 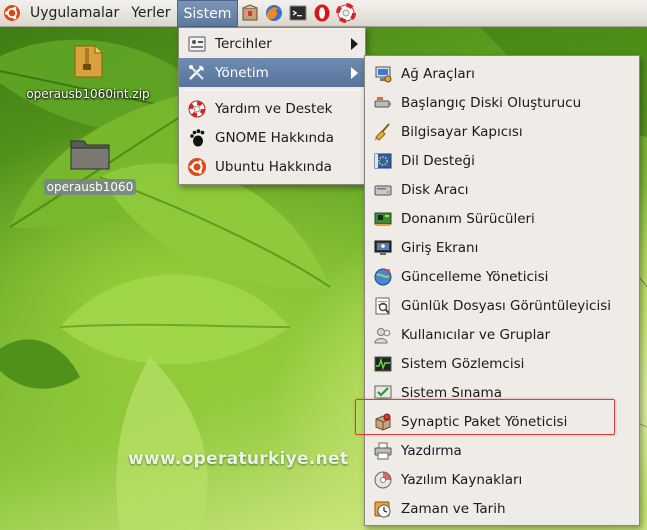 What do you see at coordinates (207, 13) in the screenshot?
I see `menu-system: Sistem` at bounding box center [207, 13].